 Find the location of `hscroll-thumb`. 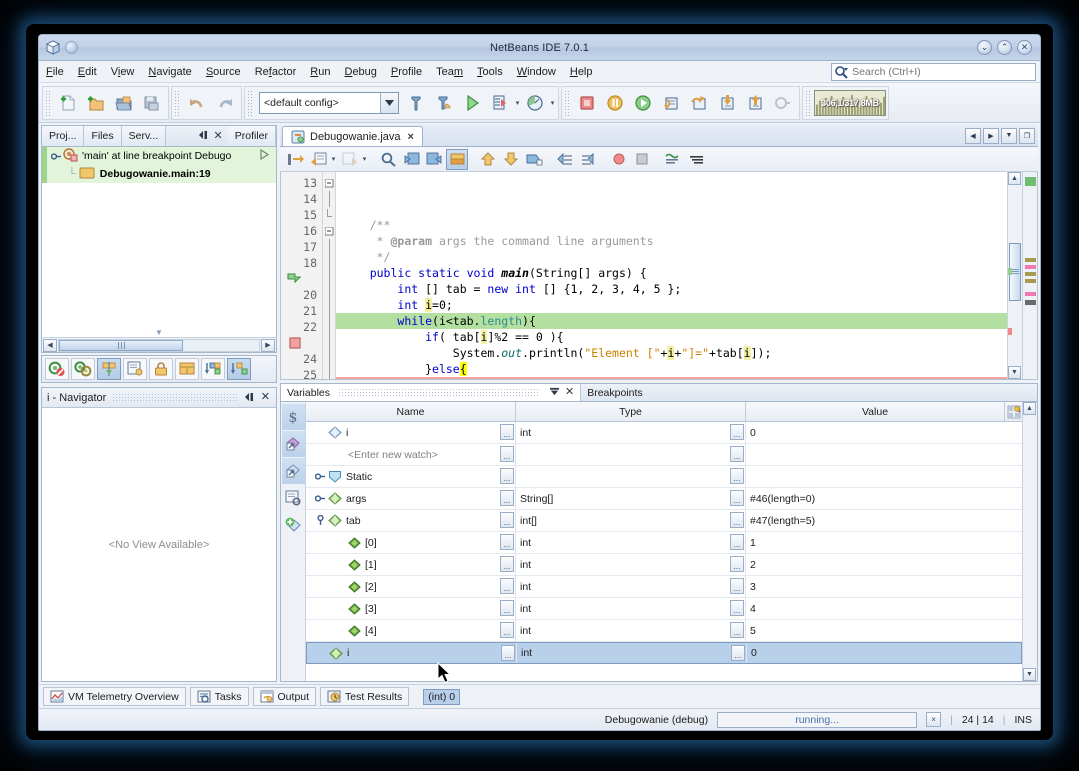

hscroll-thumb is located at coordinates (121, 345).